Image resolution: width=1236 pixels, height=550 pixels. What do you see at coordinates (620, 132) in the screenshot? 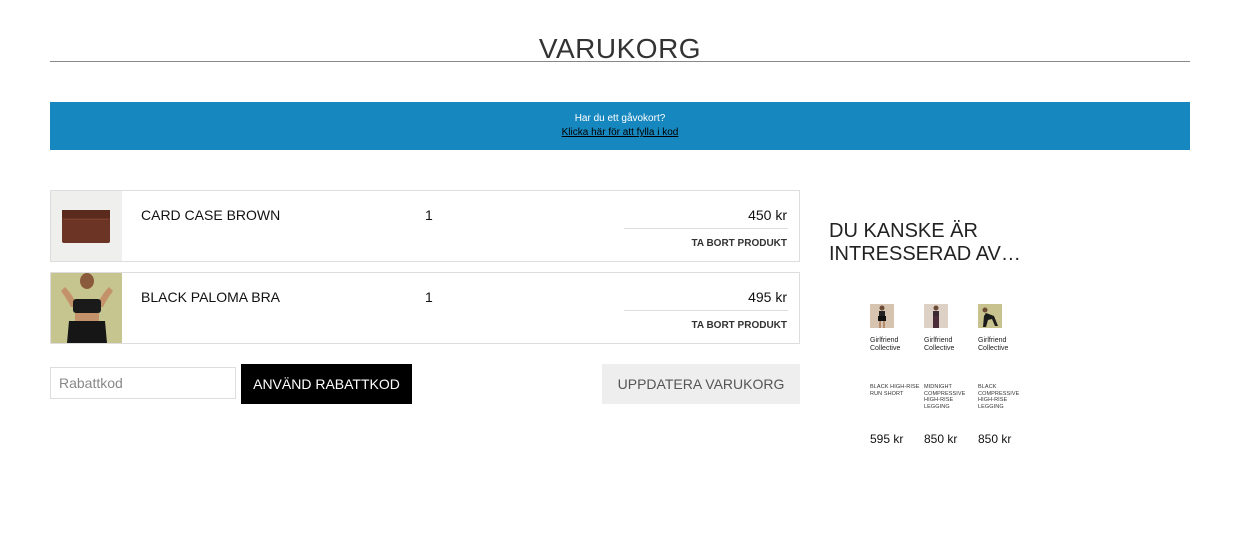
I see `gift-card-link: Klicka här för att fylla i kod` at bounding box center [620, 132].